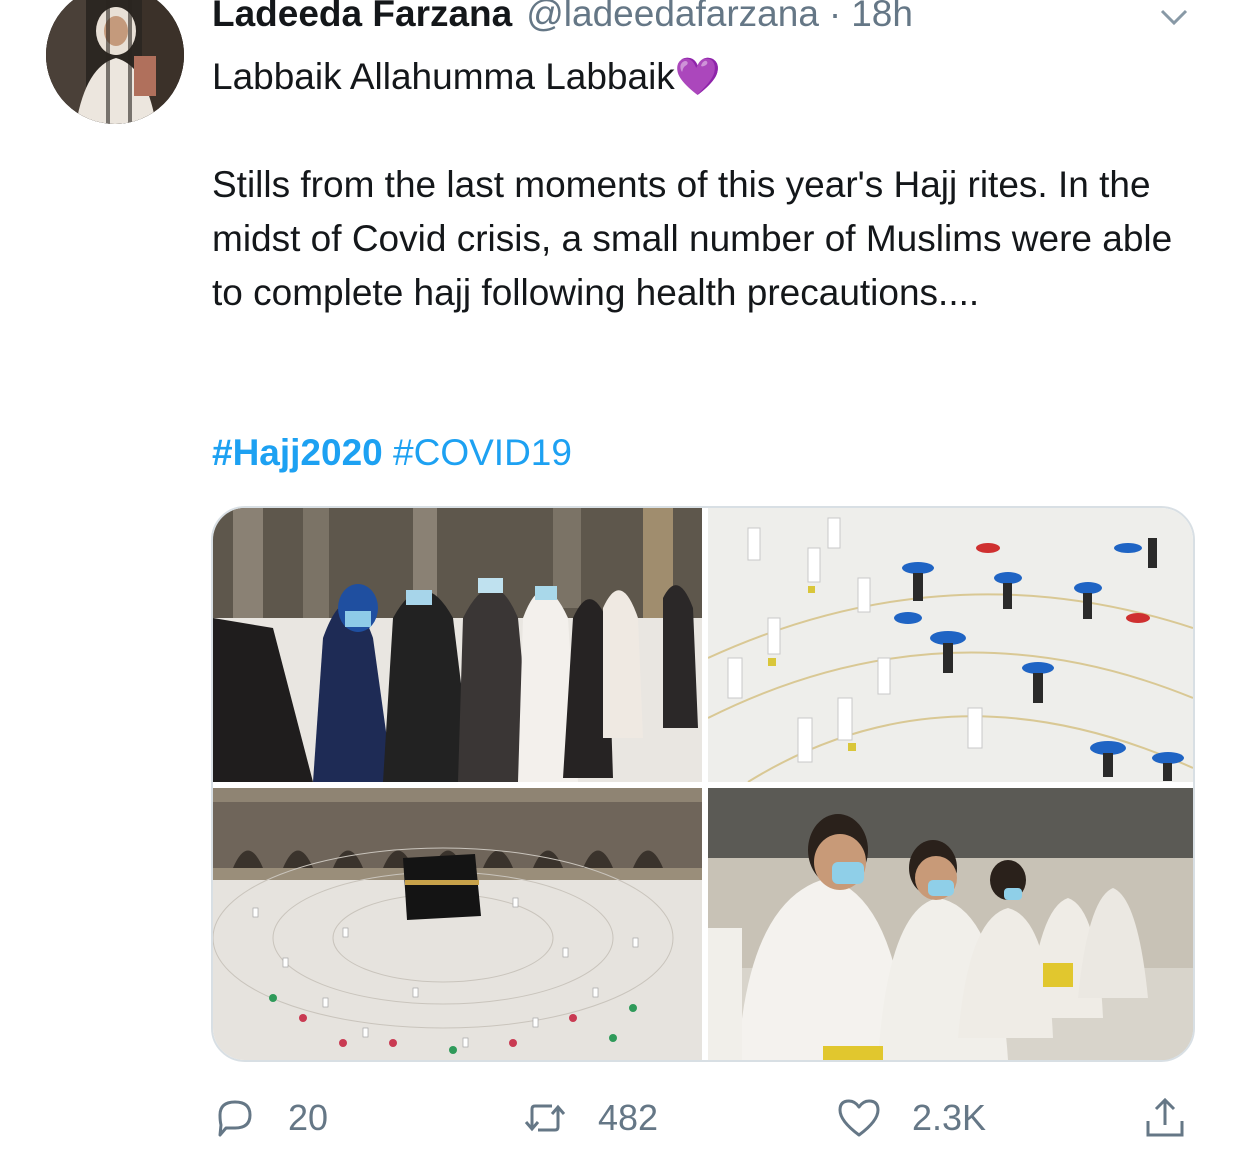 The image size is (1242, 1149). What do you see at coordinates (911, 1118) in the screenshot?
I see `like-button: 2.3K` at bounding box center [911, 1118].